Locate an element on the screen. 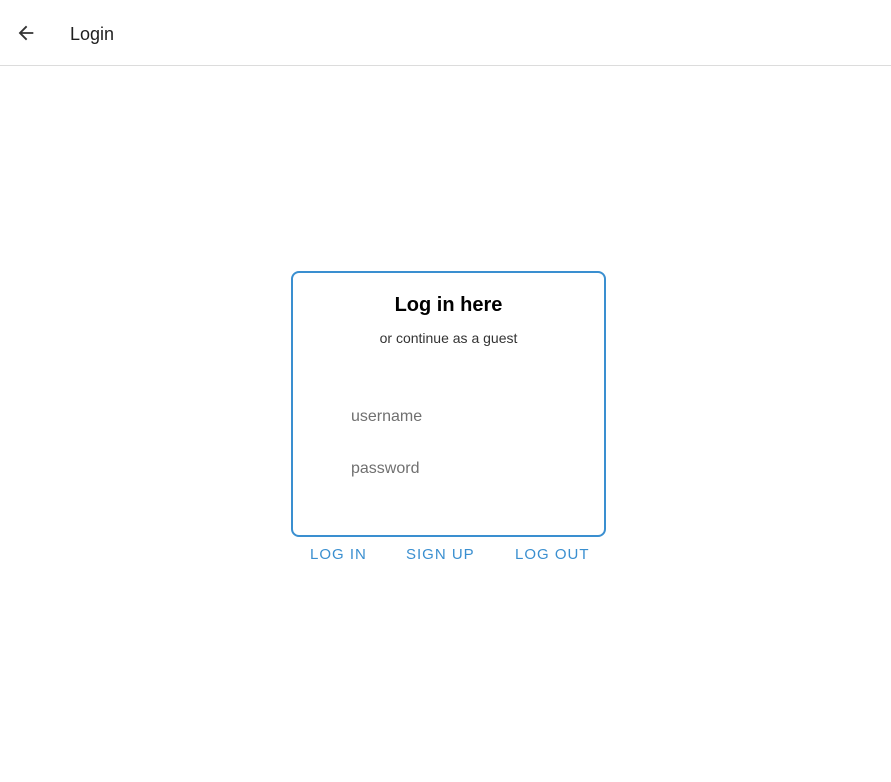 Image resolution: width=891 pixels, height=782 pixels. login-card: Log in here or continue as a guest is located at coordinates (448, 404).